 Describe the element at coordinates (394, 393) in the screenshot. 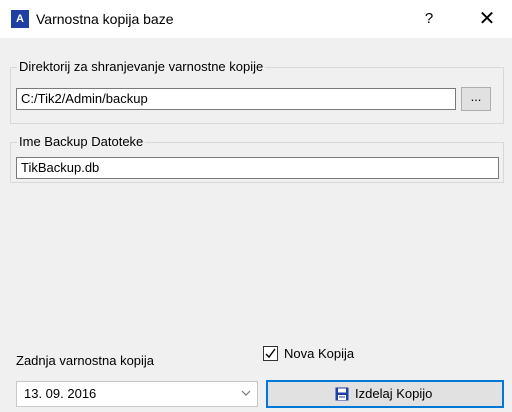

I see `create-backup-label: Izdelaj Kopijo` at that location.